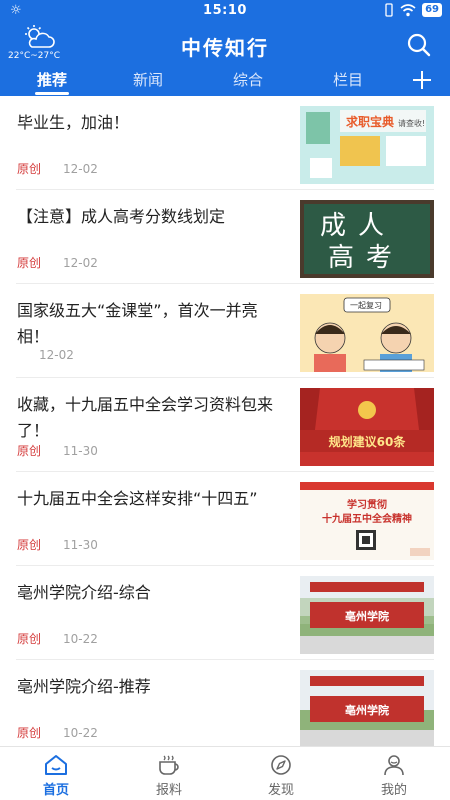  What do you see at coordinates (169, 765) in the screenshot?
I see `coffee-cup-icon` at bounding box center [169, 765].